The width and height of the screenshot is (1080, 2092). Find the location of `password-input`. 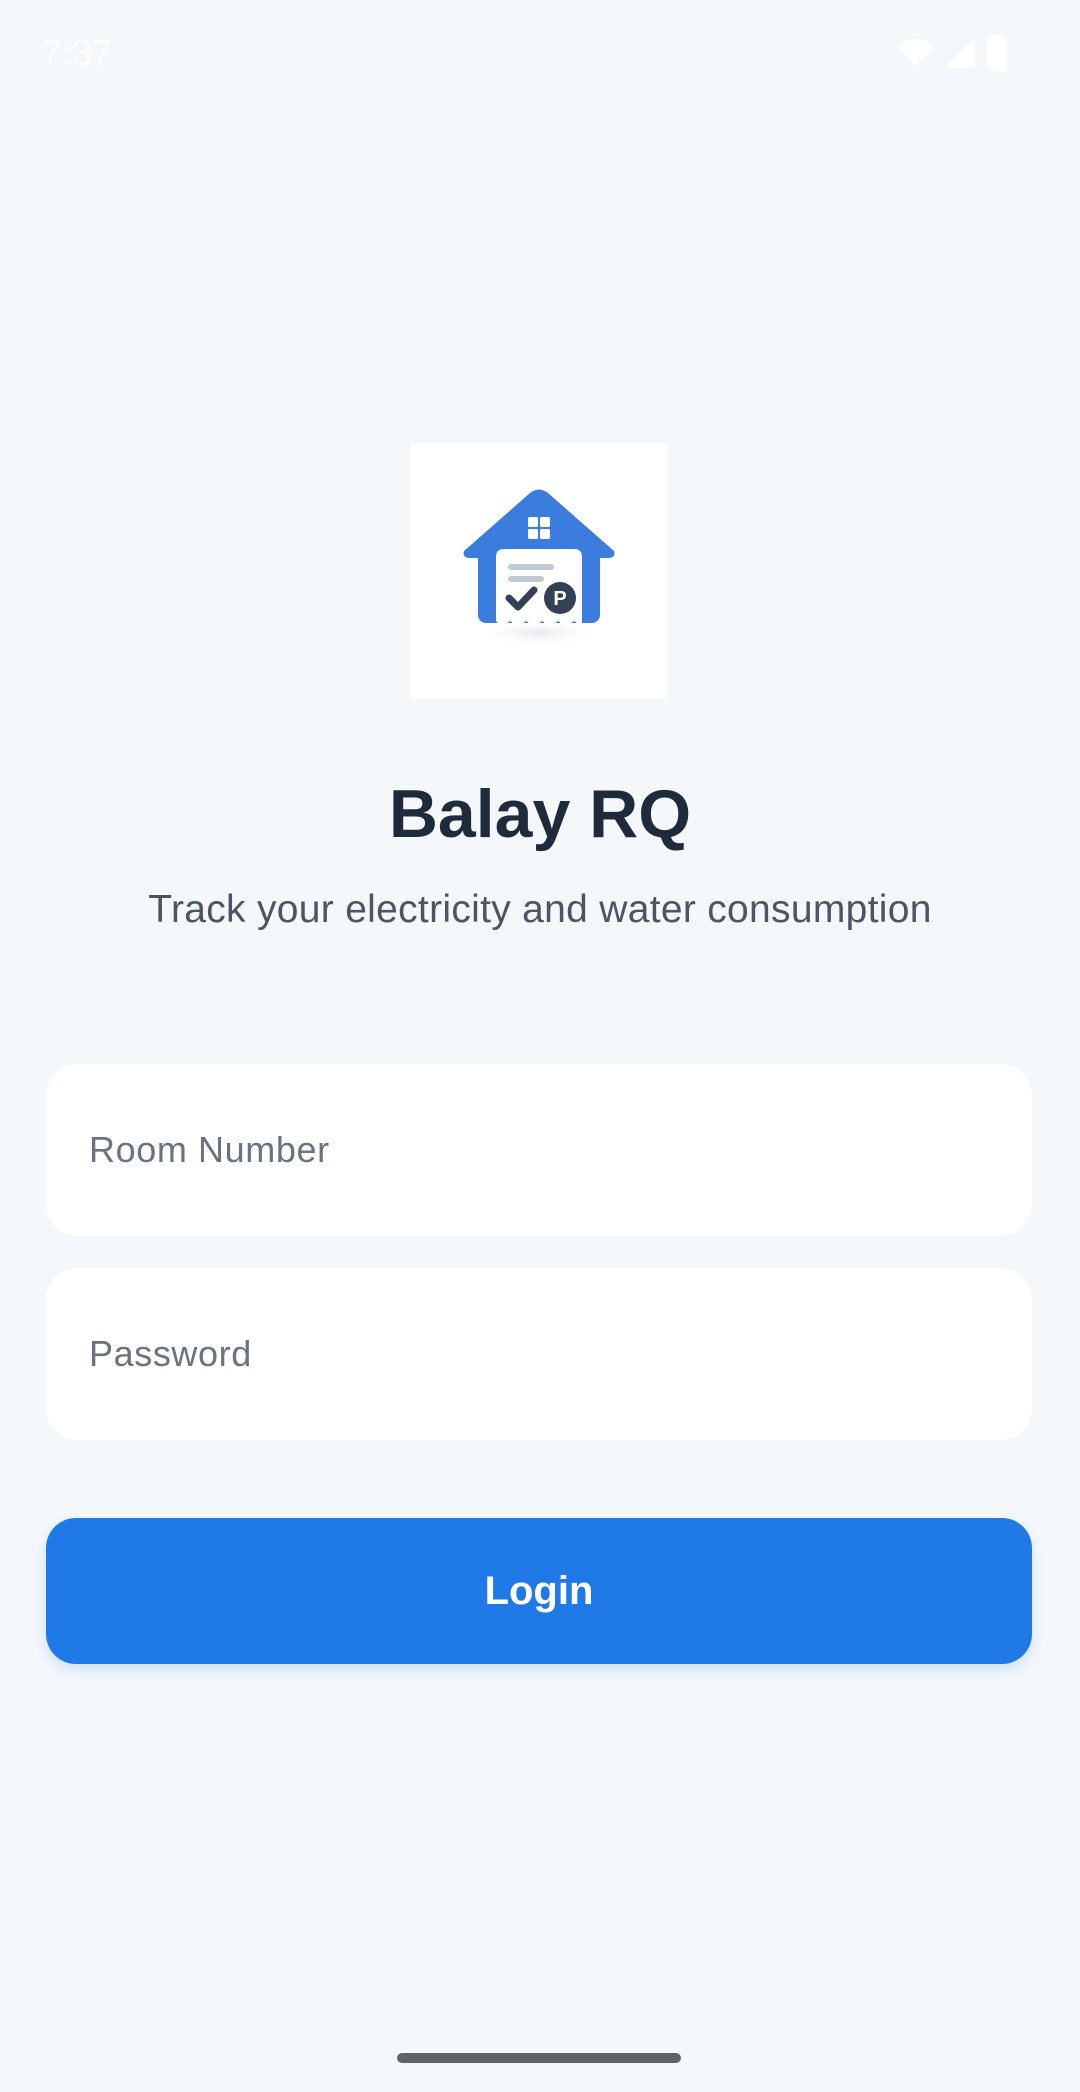

password-input is located at coordinates (539, 1354).